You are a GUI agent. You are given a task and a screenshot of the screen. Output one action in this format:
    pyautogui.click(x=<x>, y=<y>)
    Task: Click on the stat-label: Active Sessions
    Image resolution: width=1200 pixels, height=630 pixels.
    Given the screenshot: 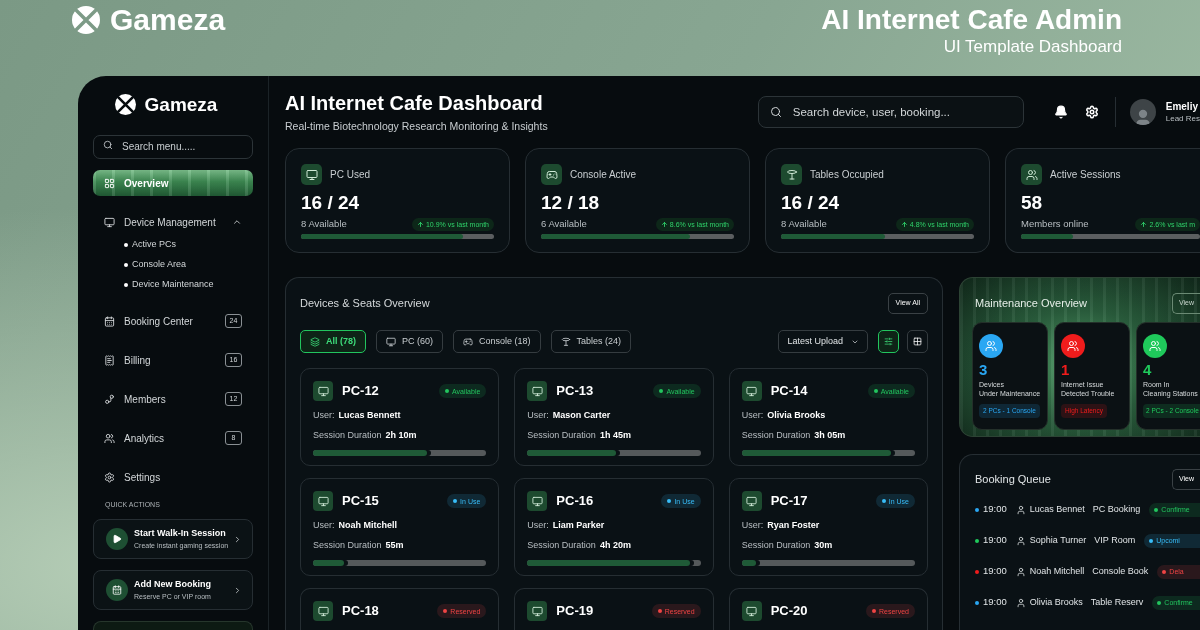 What is the action you would take?
    pyautogui.click(x=1085, y=175)
    